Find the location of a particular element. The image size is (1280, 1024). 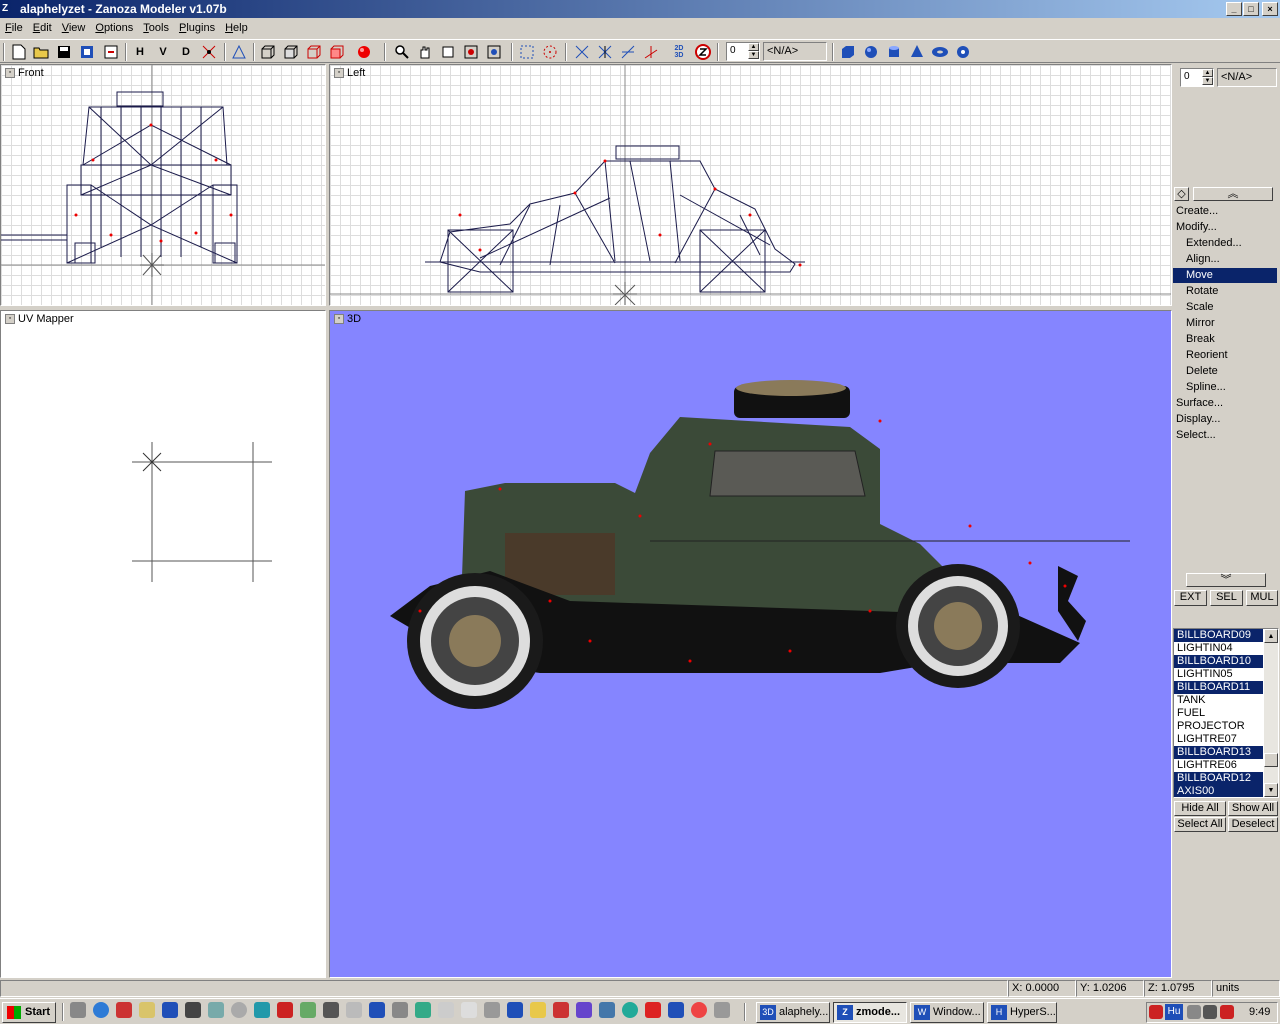

toolbar-spinner: 0 ▲ ▼ is located at coordinates (743, 51).